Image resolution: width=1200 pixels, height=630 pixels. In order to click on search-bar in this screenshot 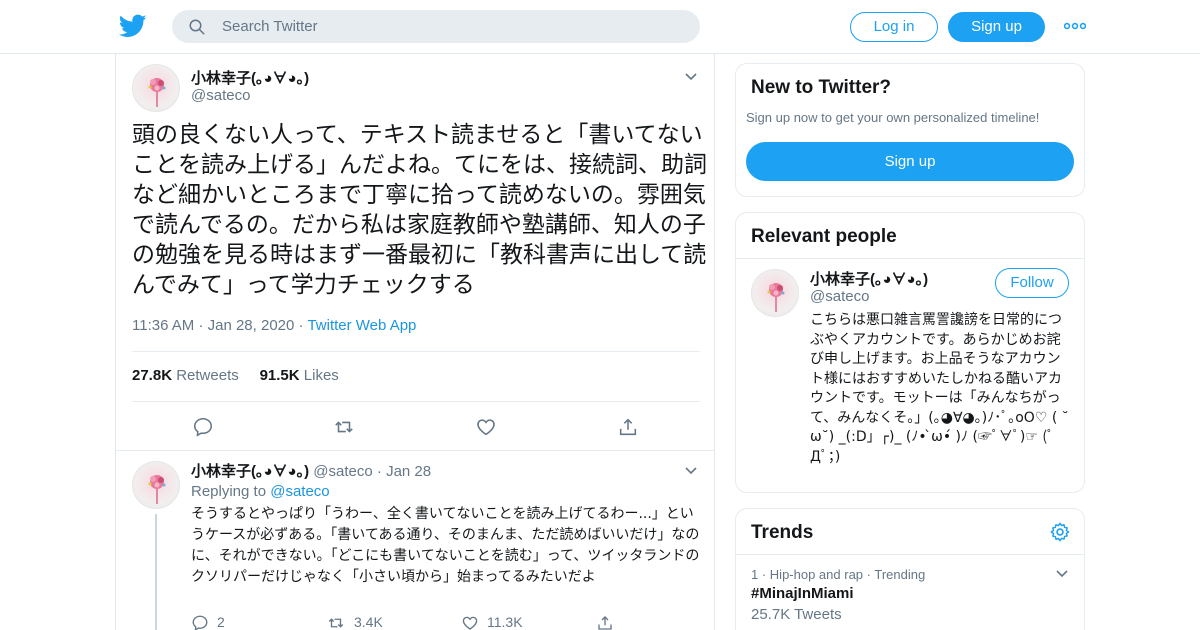, I will do `click(436, 26)`.